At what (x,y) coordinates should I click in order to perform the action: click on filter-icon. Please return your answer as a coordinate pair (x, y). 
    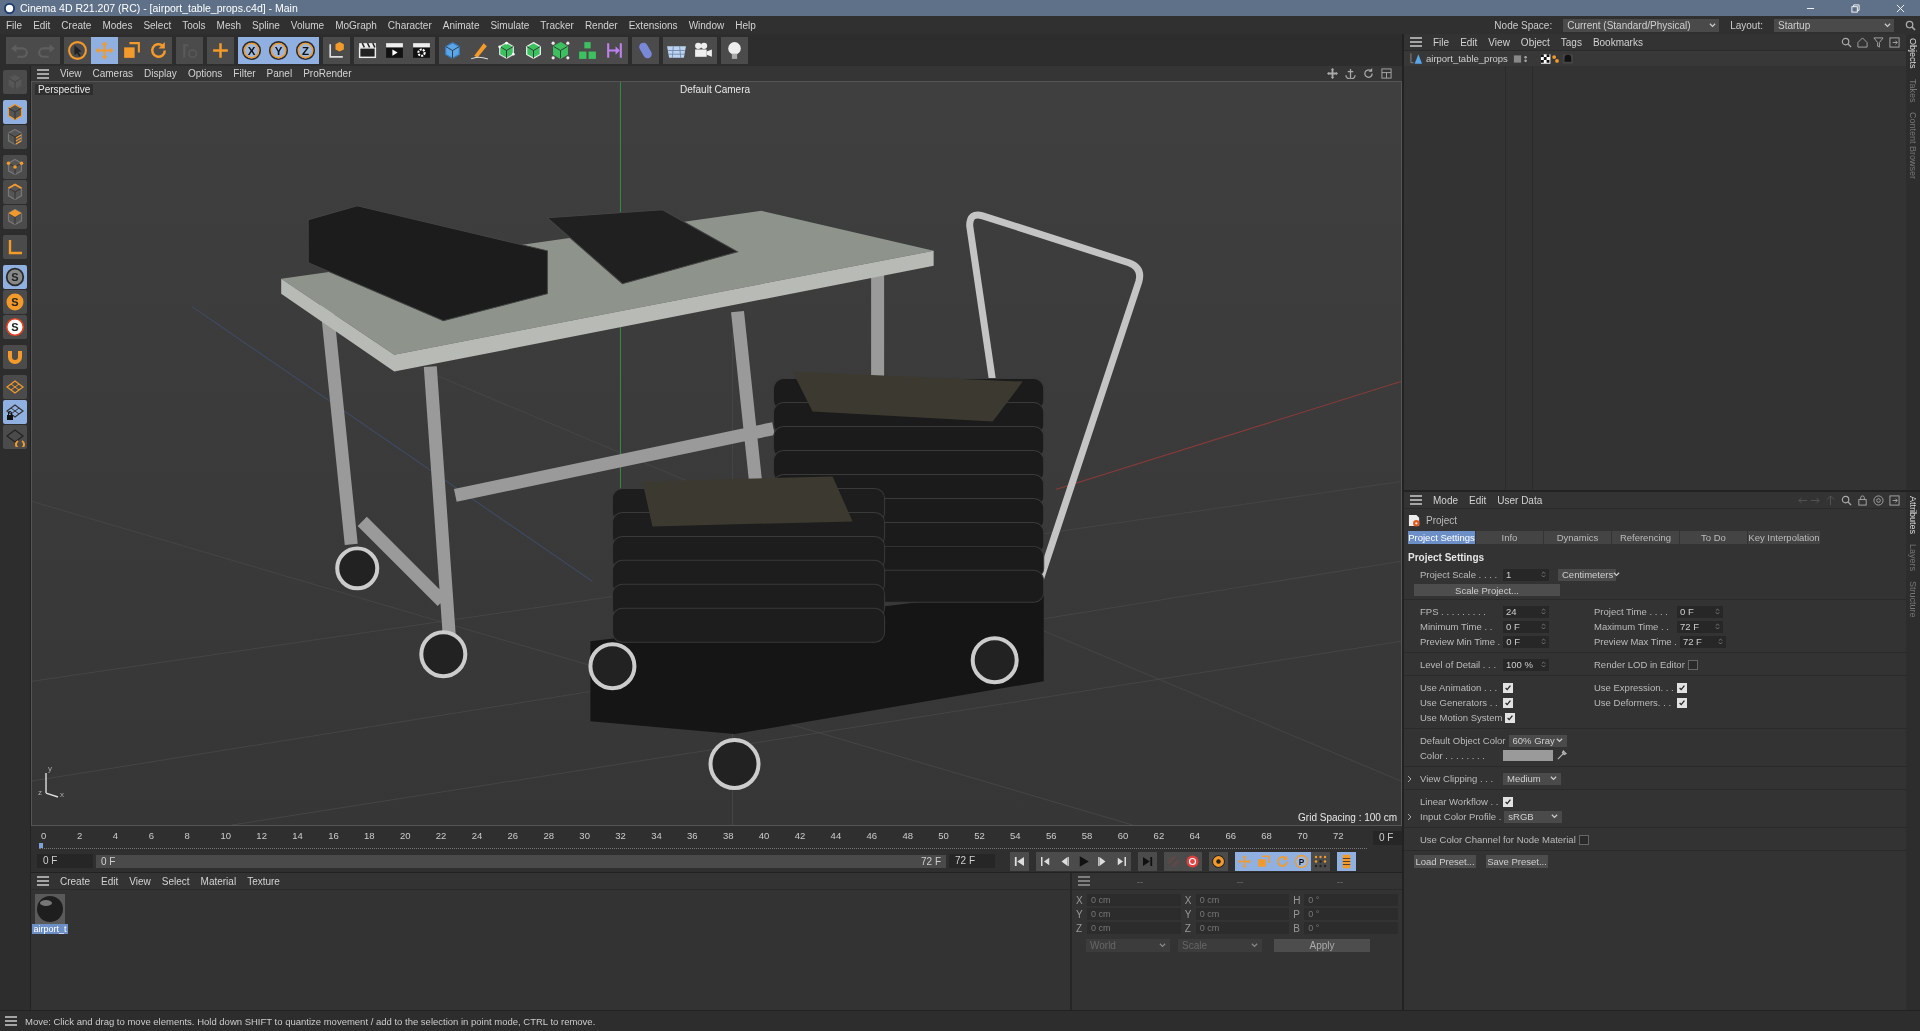
    Looking at the image, I should click on (1878, 42).